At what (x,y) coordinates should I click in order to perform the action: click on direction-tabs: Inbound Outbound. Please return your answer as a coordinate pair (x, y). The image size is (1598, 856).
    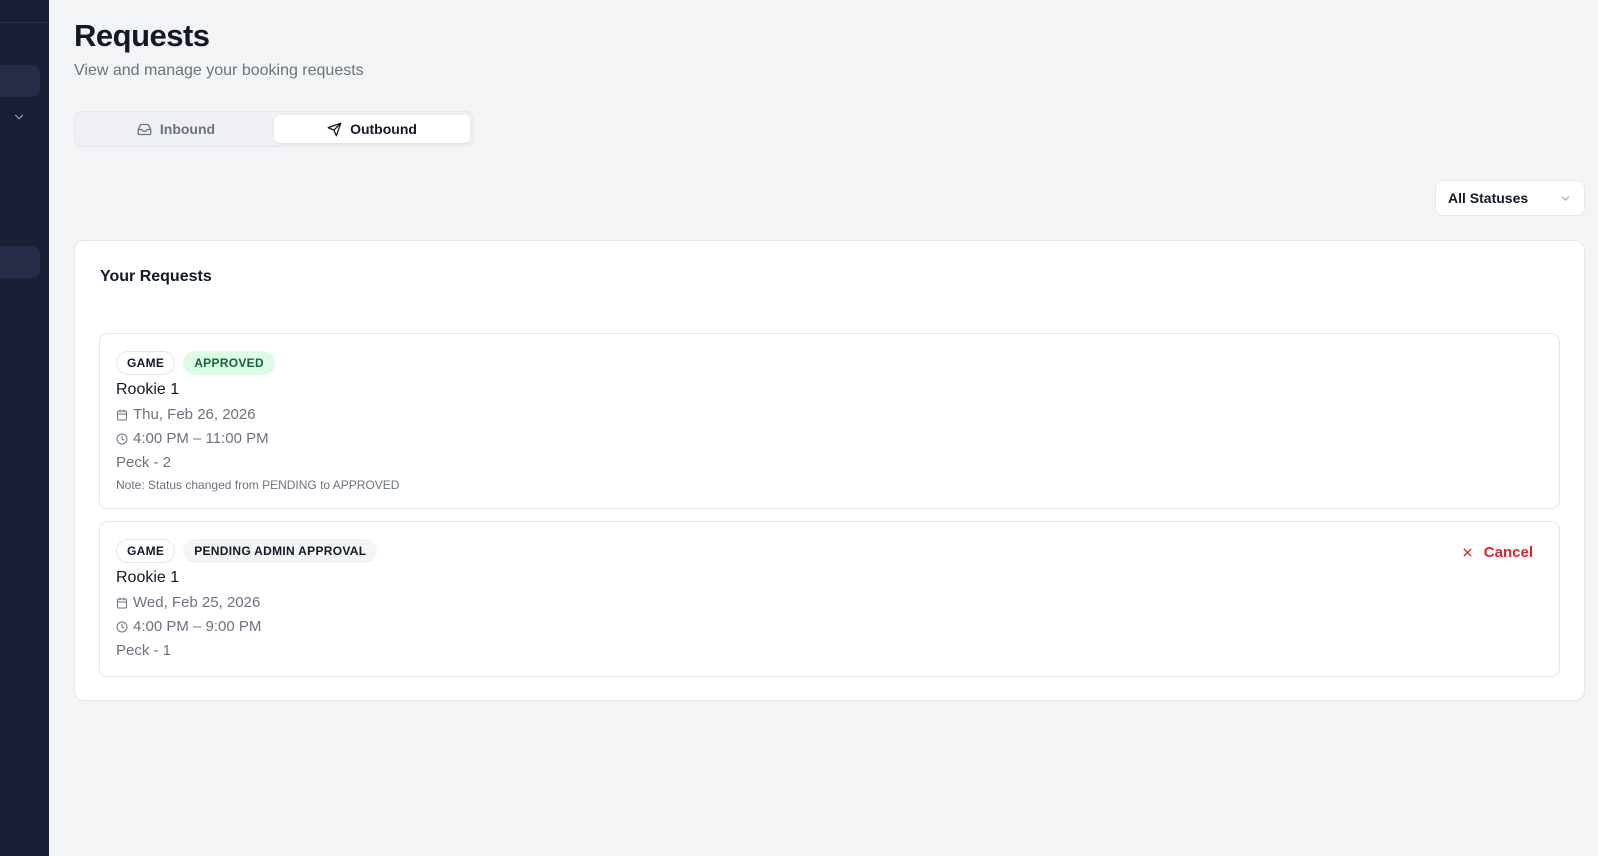
    Looking at the image, I should click on (274, 129).